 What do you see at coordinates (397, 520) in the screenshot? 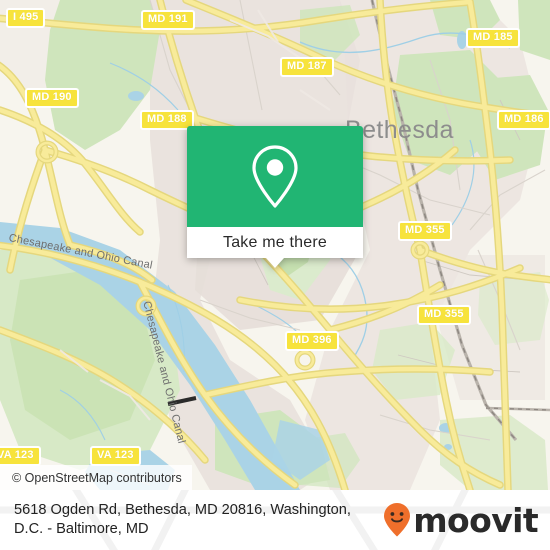
I see `moovit-pin-icon` at bounding box center [397, 520].